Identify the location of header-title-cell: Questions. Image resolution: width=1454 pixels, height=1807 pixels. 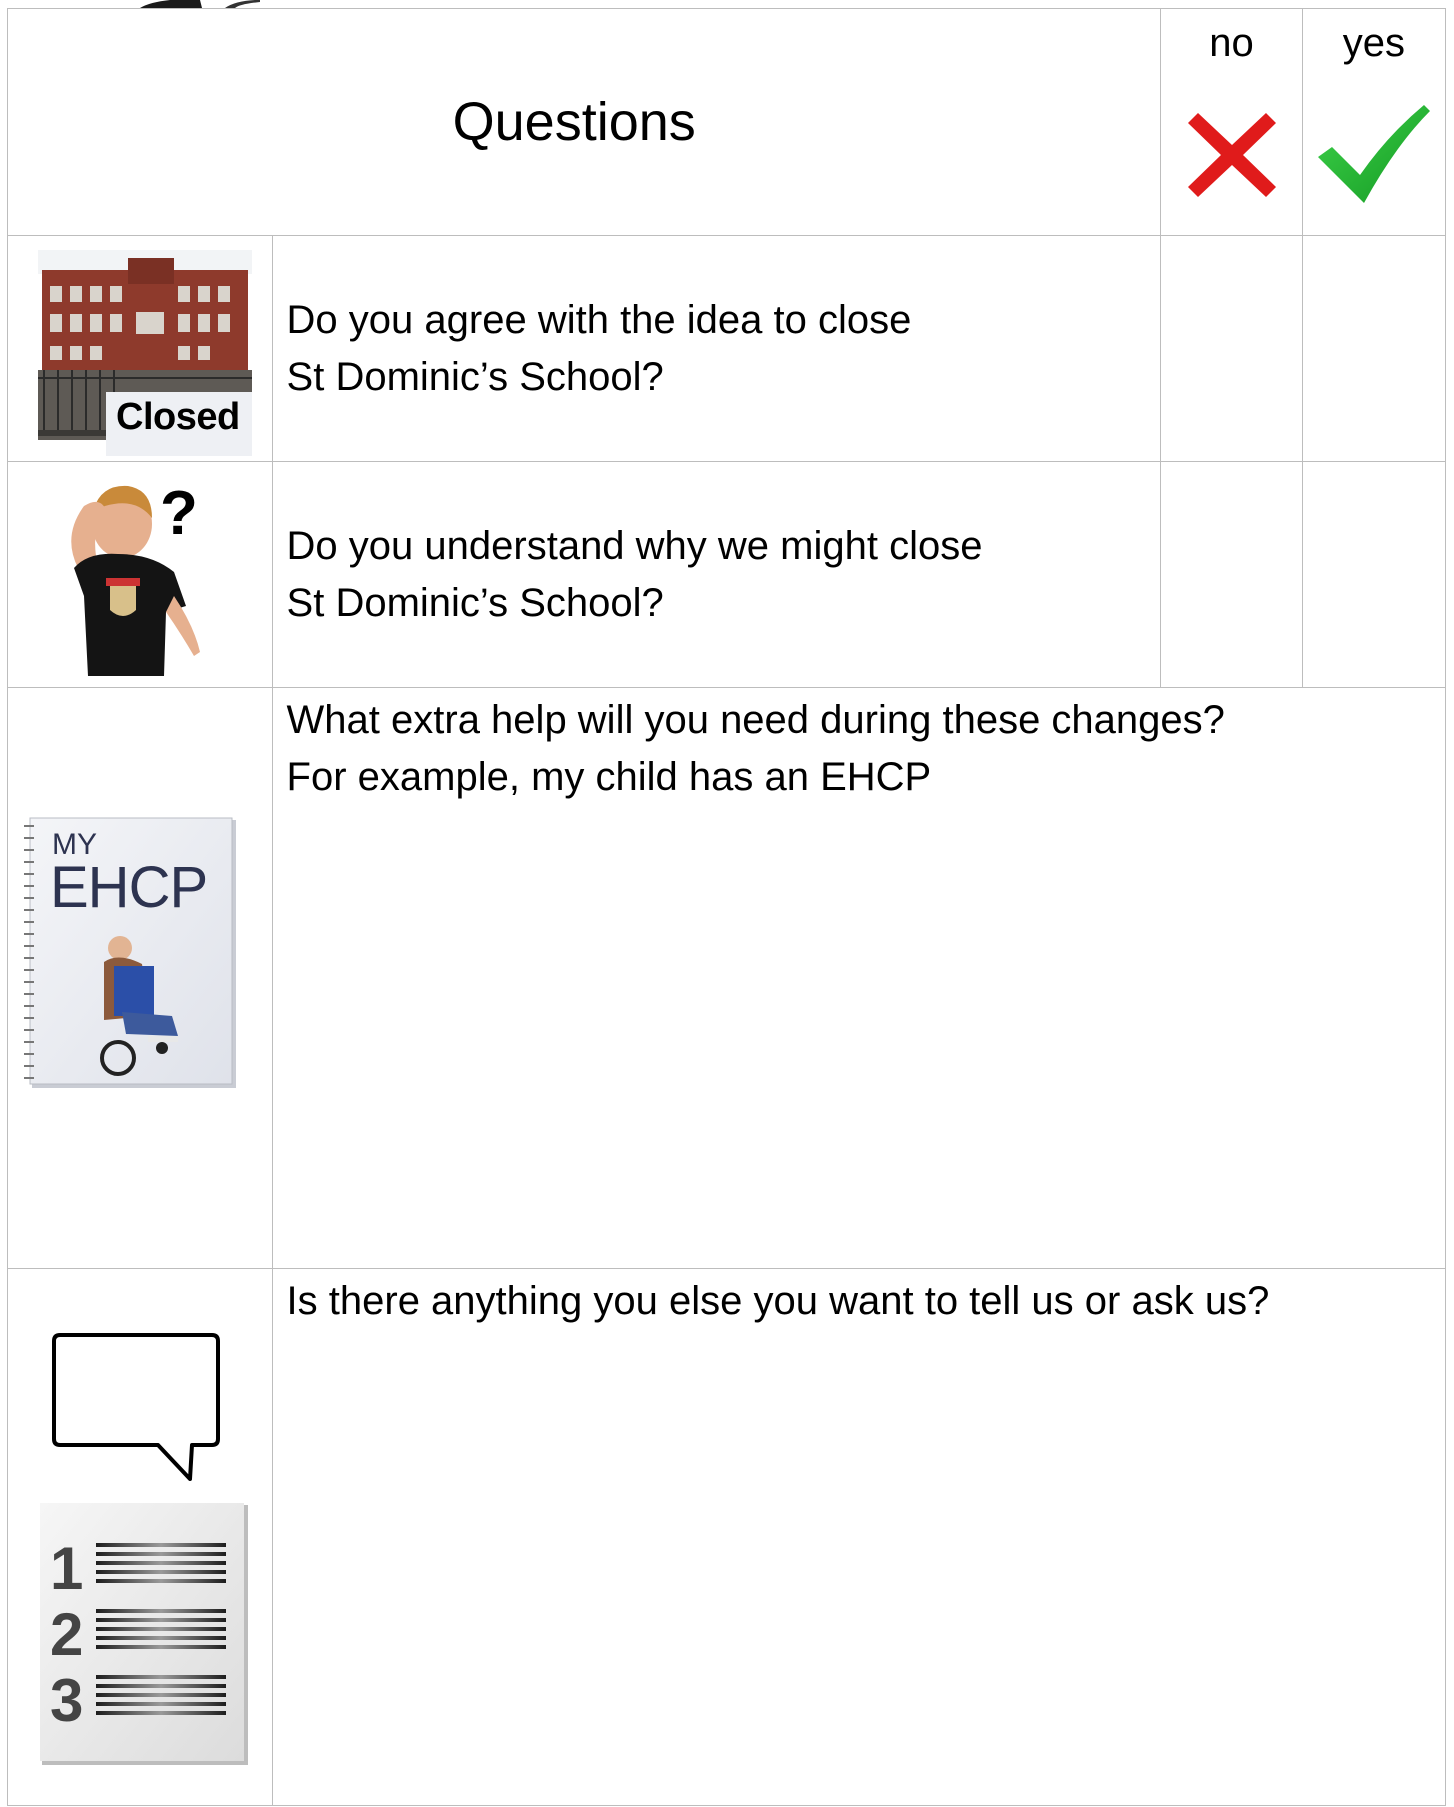
(584, 122).